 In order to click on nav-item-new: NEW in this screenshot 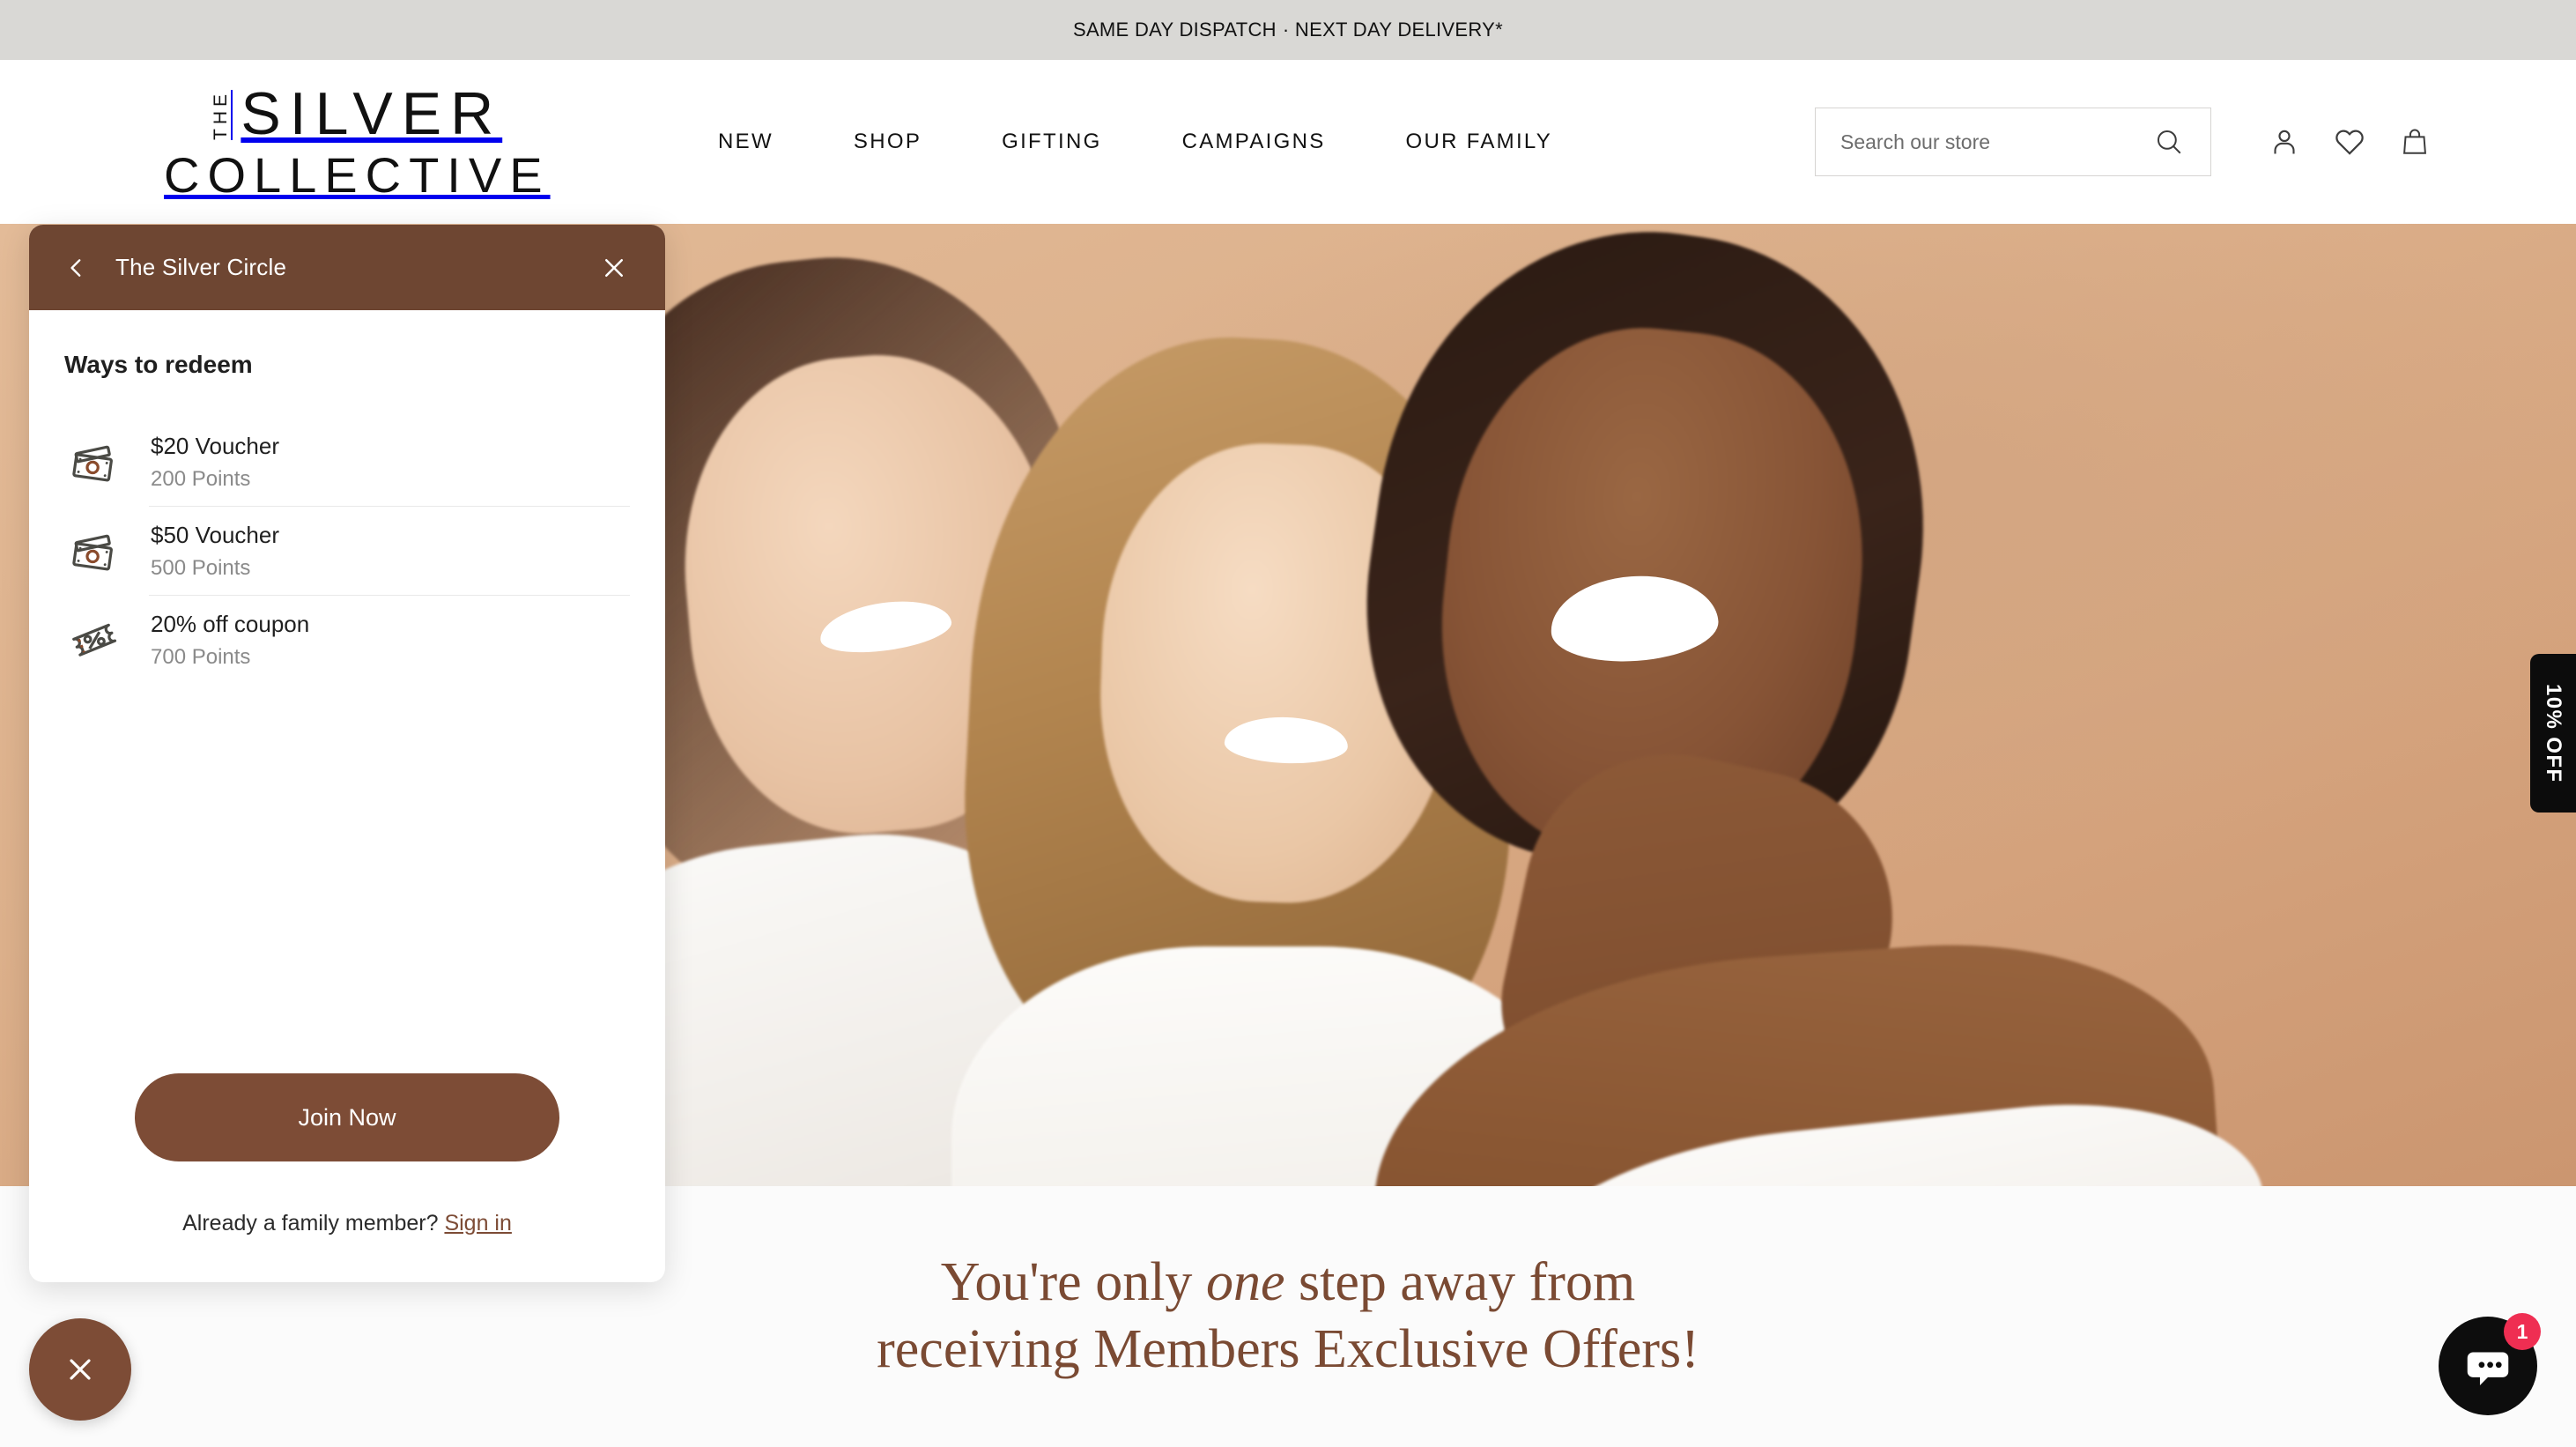, I will do `click(746, 142)`.